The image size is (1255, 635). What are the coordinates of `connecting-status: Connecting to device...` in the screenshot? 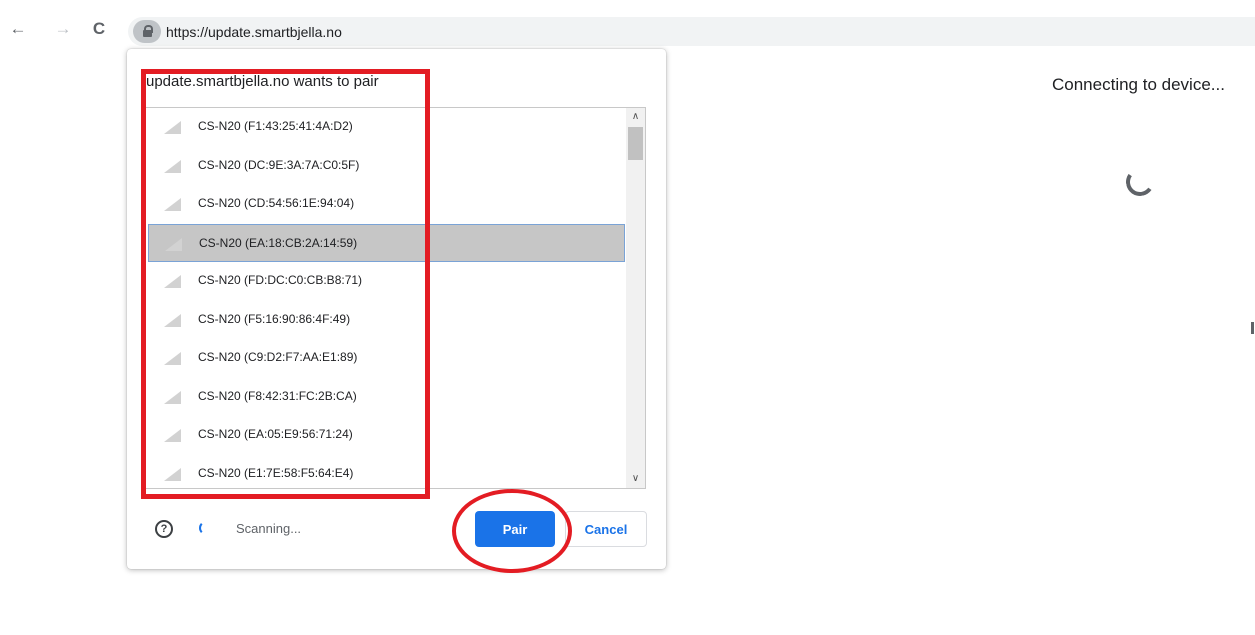 It's located at (1138, 84).